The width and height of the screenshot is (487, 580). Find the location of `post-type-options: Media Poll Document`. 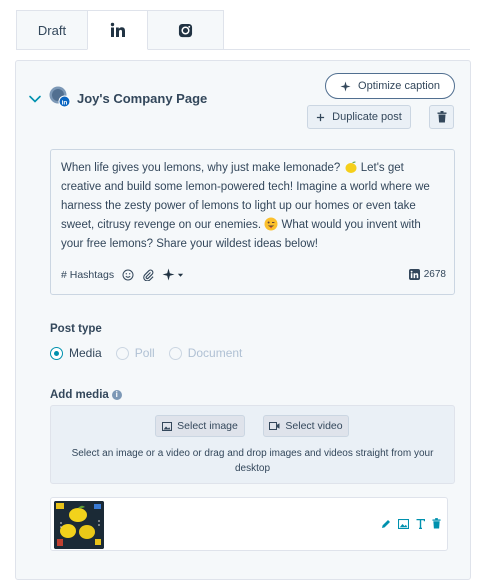

post-type-options: Media Poll Document is located at coordinates (153, 353).